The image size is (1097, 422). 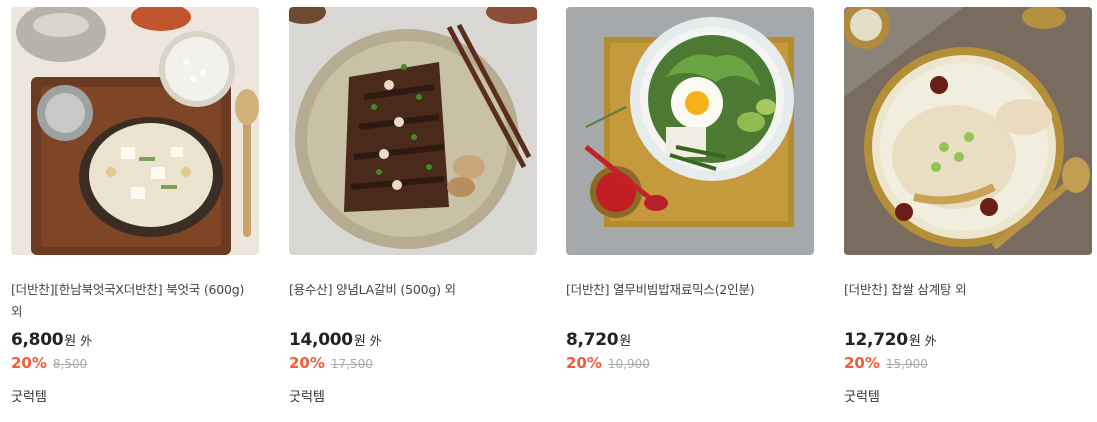 What do you see at coordinates (690, 366) in the screenshot?
I see `discount-row: 20% 10,900` at bounding box center [690, 366].